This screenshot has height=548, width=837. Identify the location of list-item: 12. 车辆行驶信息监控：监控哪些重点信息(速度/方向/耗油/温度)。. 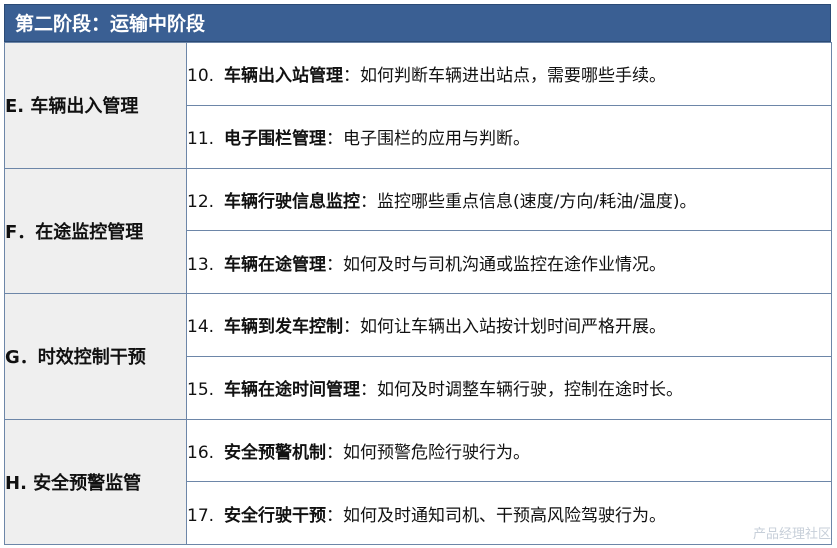
(509, 199).